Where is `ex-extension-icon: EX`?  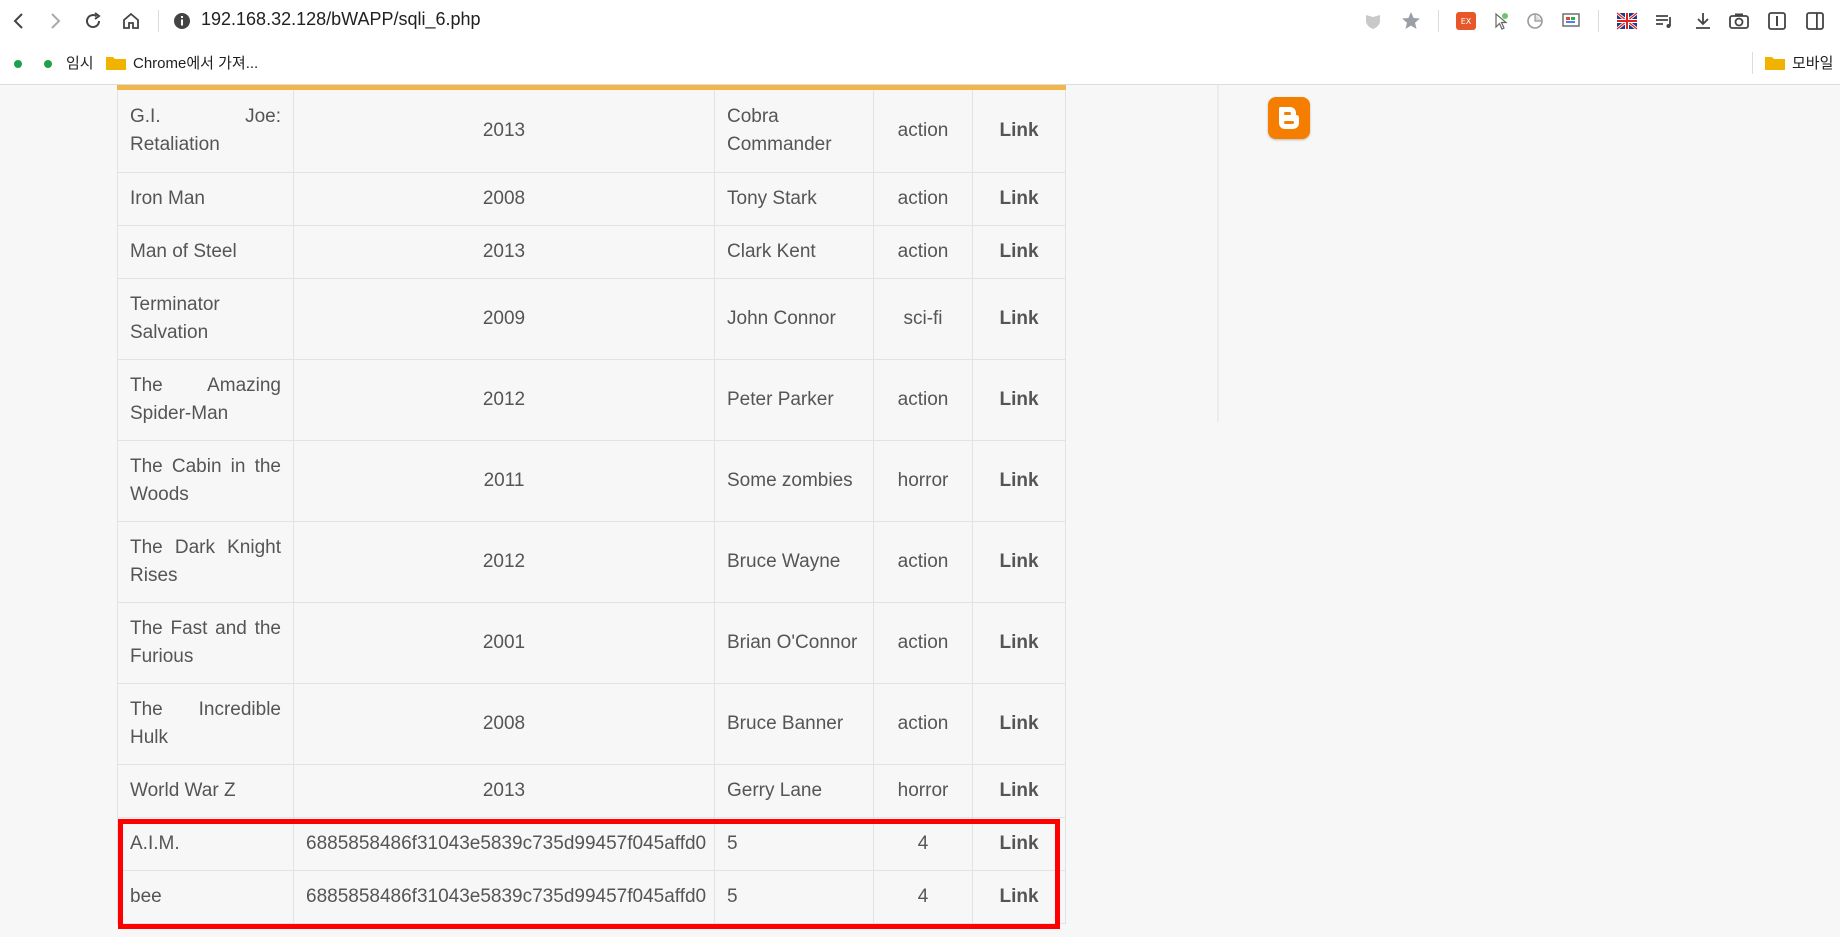 ex-extension-icon: EX is located at coordinates (1466, 21).